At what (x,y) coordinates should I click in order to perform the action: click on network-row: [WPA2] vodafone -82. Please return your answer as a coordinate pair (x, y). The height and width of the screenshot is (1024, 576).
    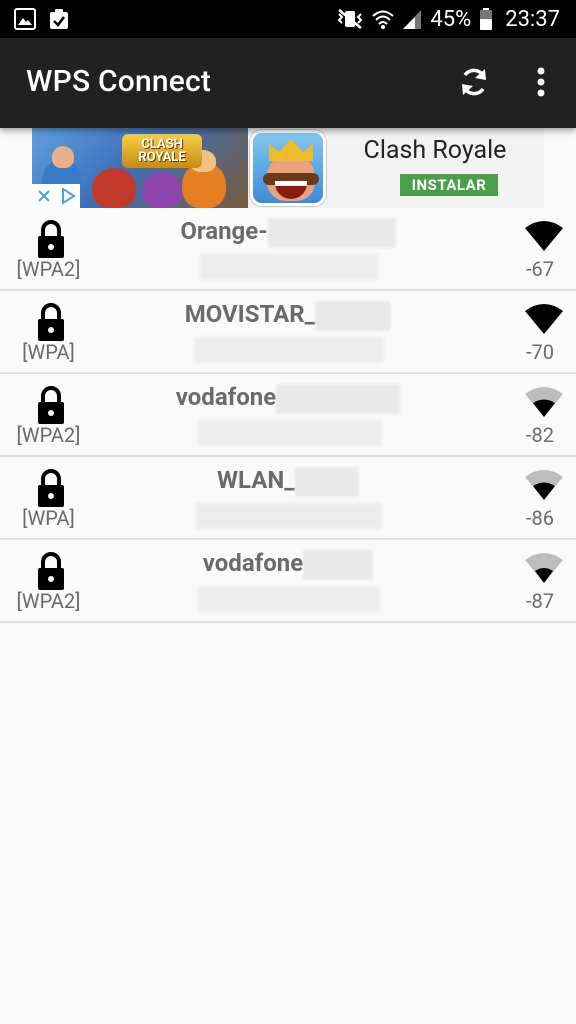
    Looking at the image, I should click on (288, 415).